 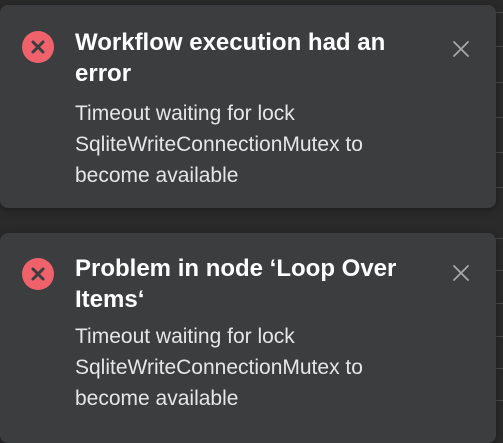 What do you see at coordinates (230, 58) in the screenshot?
I see `notification-title: Workflow execution had an error` at bounding box center [230, 58].